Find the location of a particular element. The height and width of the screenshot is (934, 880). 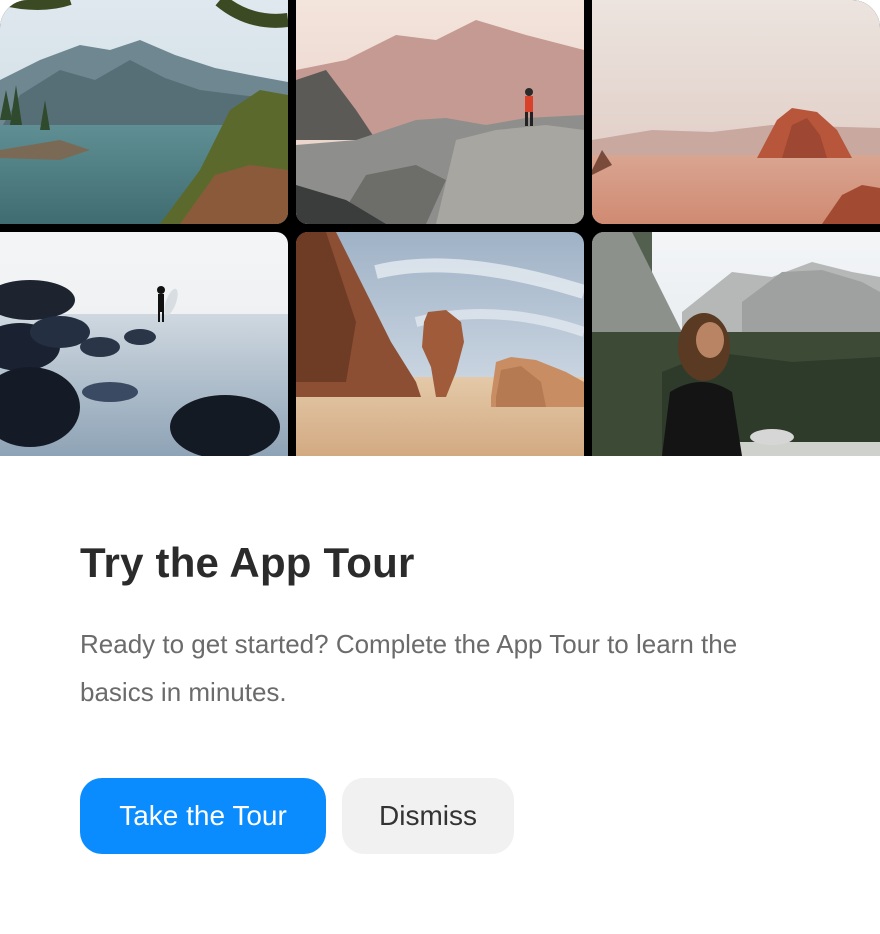

photo-desert-rock is located at coordinates (736, 112).